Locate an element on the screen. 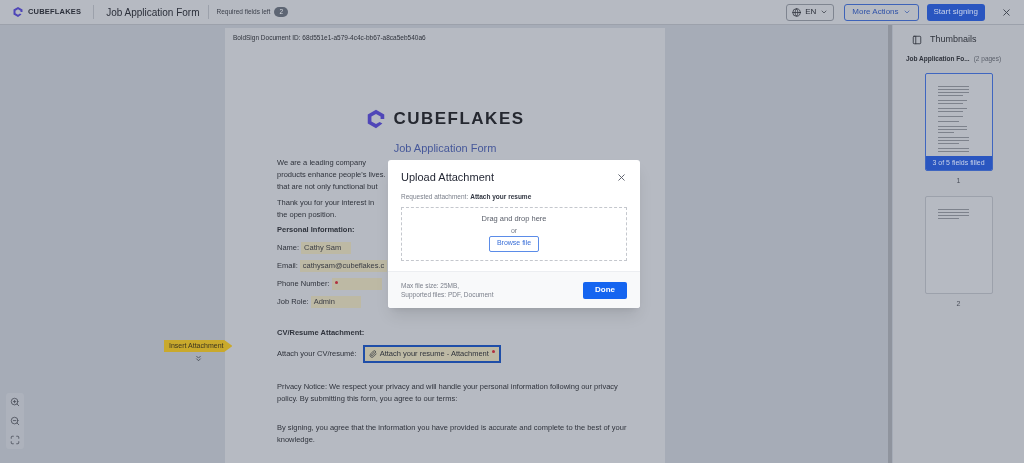 The image size is (1024, 463). form-field is located at coordinates (356, 283).